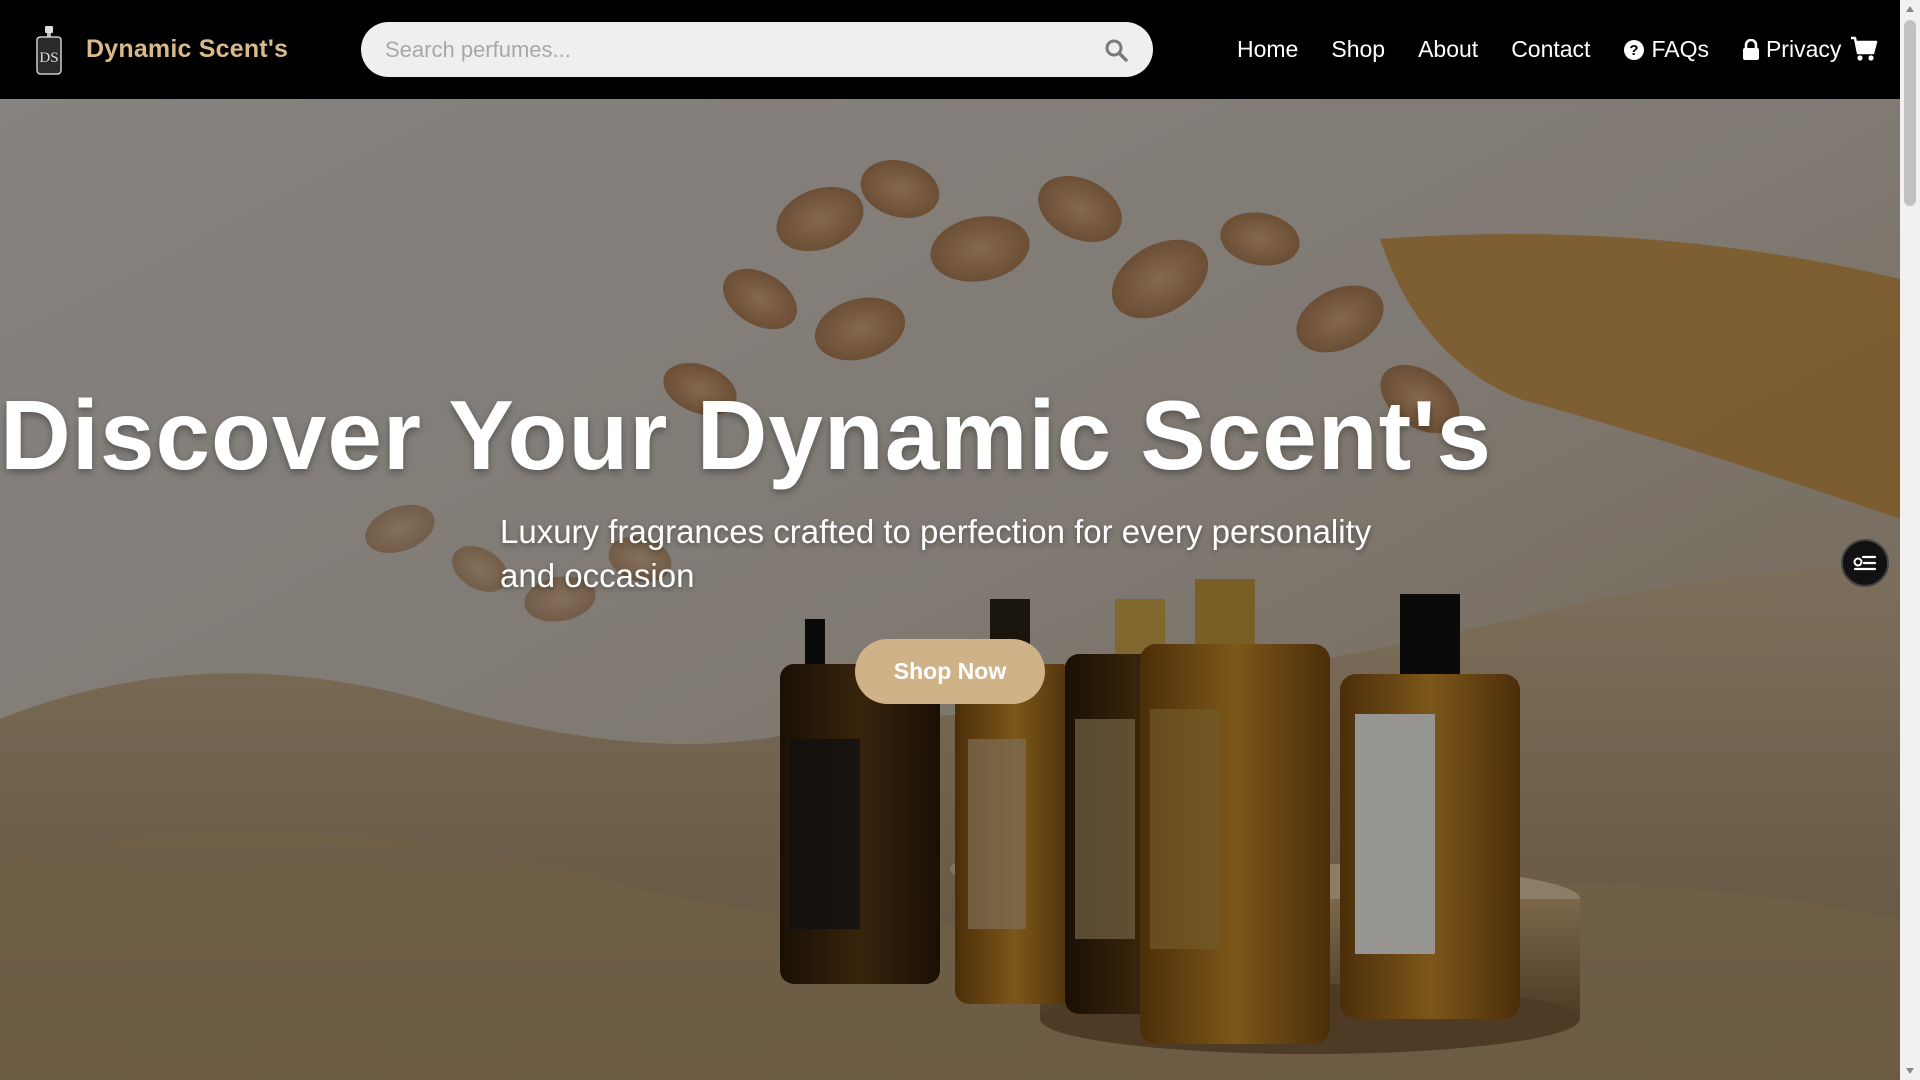  What do you see at coordinates (1910, 540) in the screenshot?
I see `page-scrollbar` at bounding box center [1910, 540].